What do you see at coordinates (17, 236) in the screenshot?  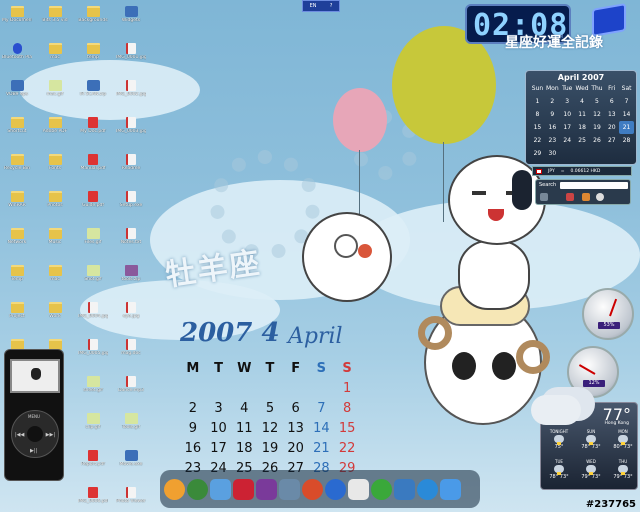 I see `desktop-icon: Network` at bounding box center [17, 236].